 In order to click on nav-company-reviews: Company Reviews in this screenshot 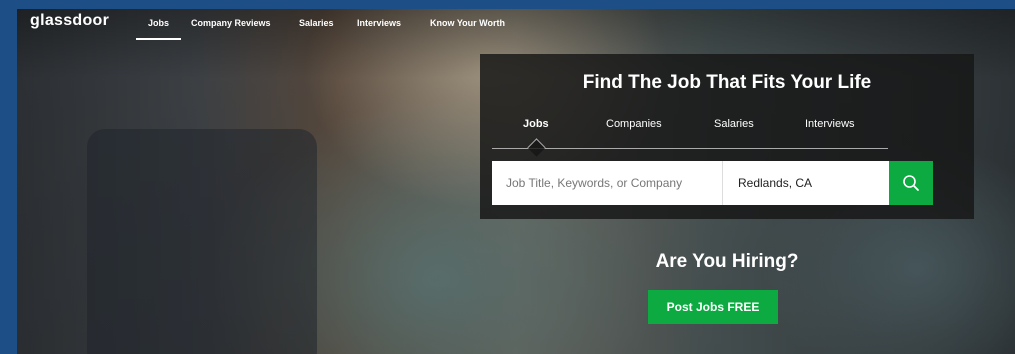, I will do `click(231, 23)`.